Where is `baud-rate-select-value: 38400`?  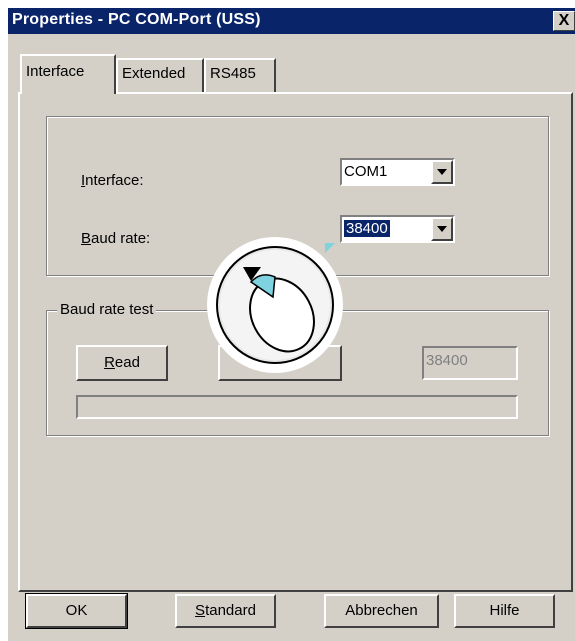
baud-rate-select-value: 38400 is located at coordinates (367, 228).